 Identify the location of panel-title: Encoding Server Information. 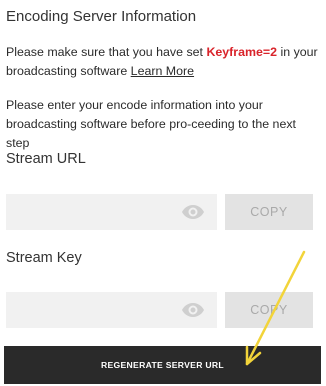
(101, 16).